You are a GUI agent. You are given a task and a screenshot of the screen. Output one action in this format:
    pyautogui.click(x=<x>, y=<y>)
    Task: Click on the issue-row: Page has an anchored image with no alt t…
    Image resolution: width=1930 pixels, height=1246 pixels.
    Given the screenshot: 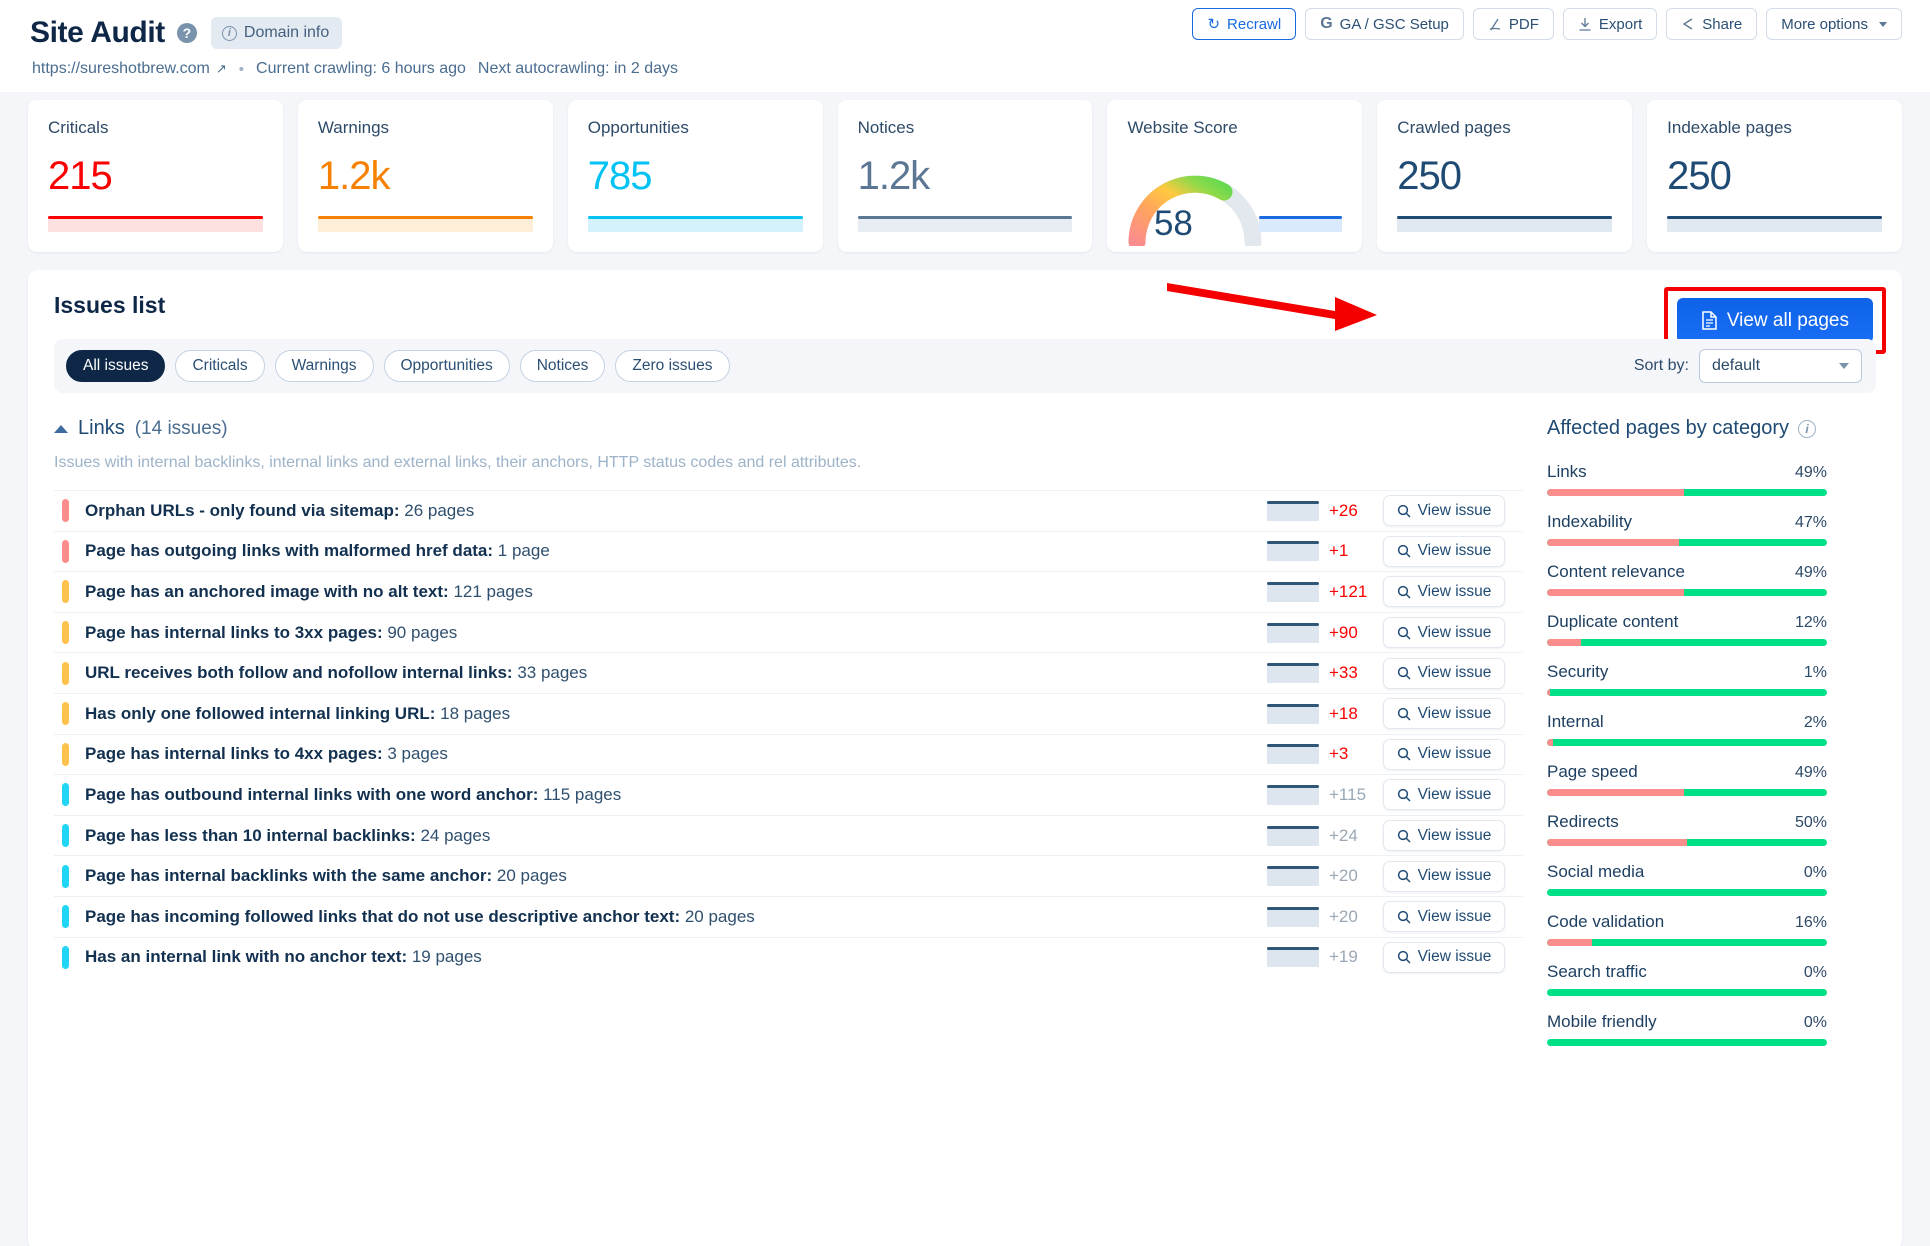 What is the action you would take?
    pyautogui.click(x=788, y=591)
    